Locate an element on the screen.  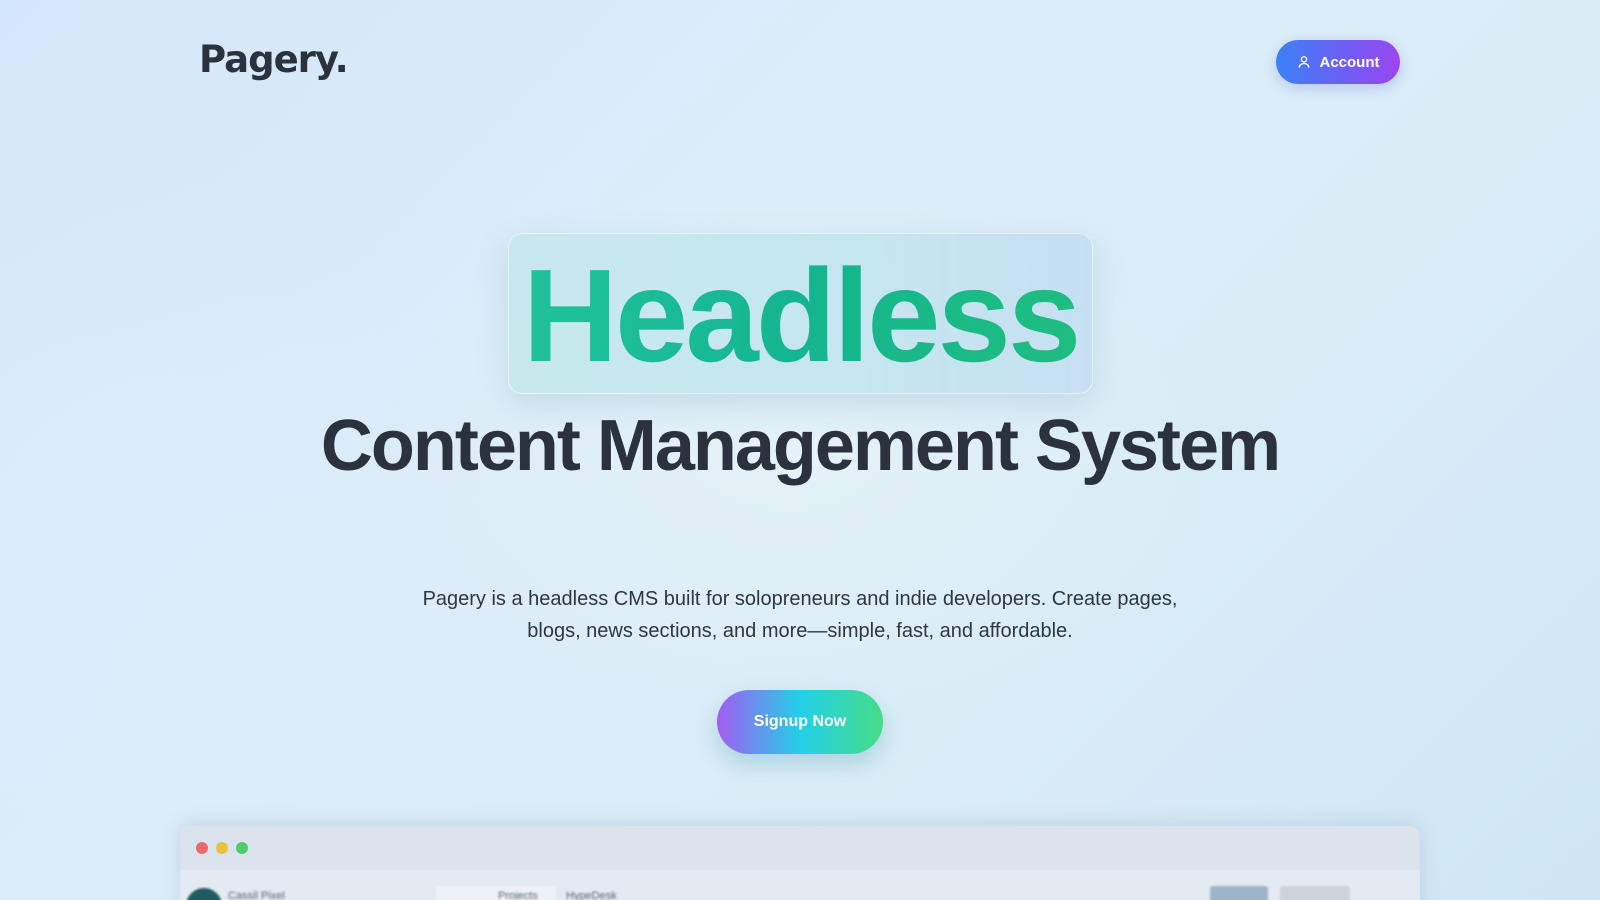
account-button: Account is located at coordinates (1338, 62).